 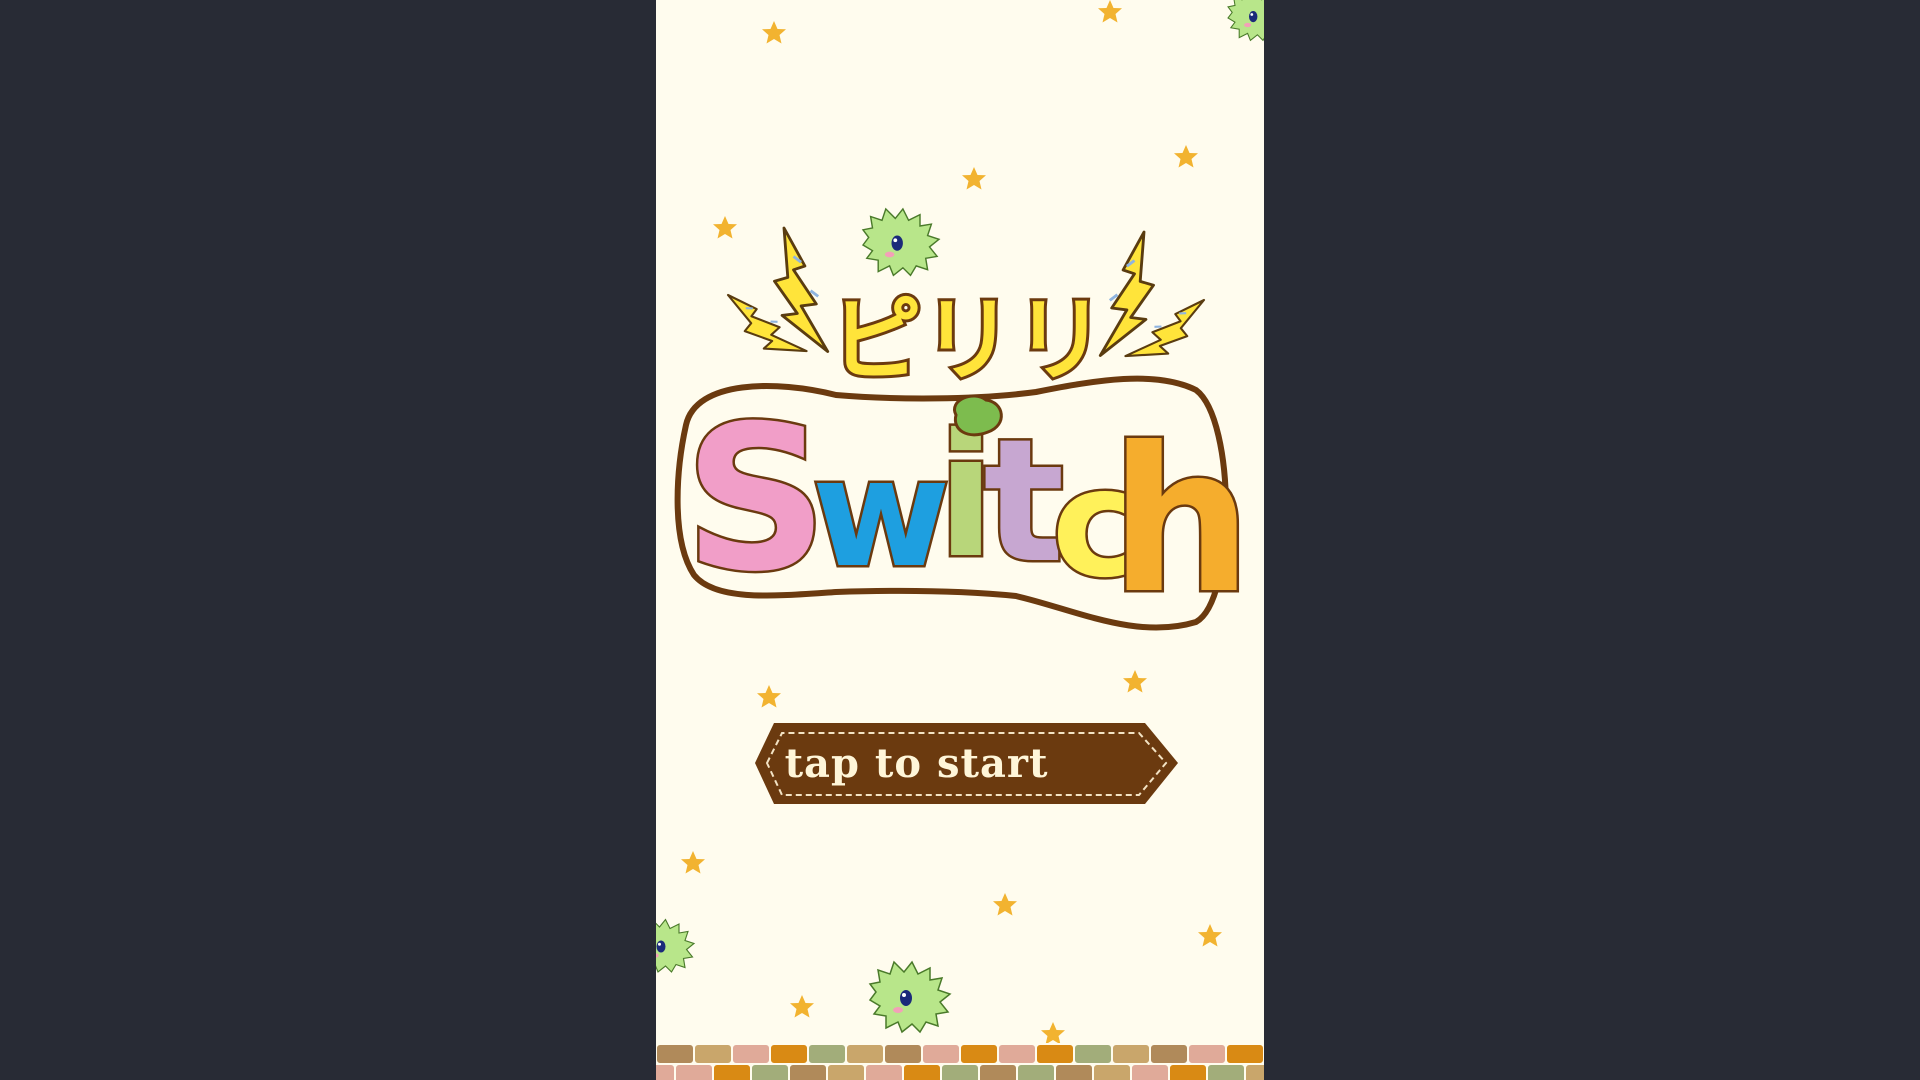 What do you see at coordinates (916, 763) in the screenshot?
I see `tap-to-start-button: tap to start` at bounding box center [916, 763].